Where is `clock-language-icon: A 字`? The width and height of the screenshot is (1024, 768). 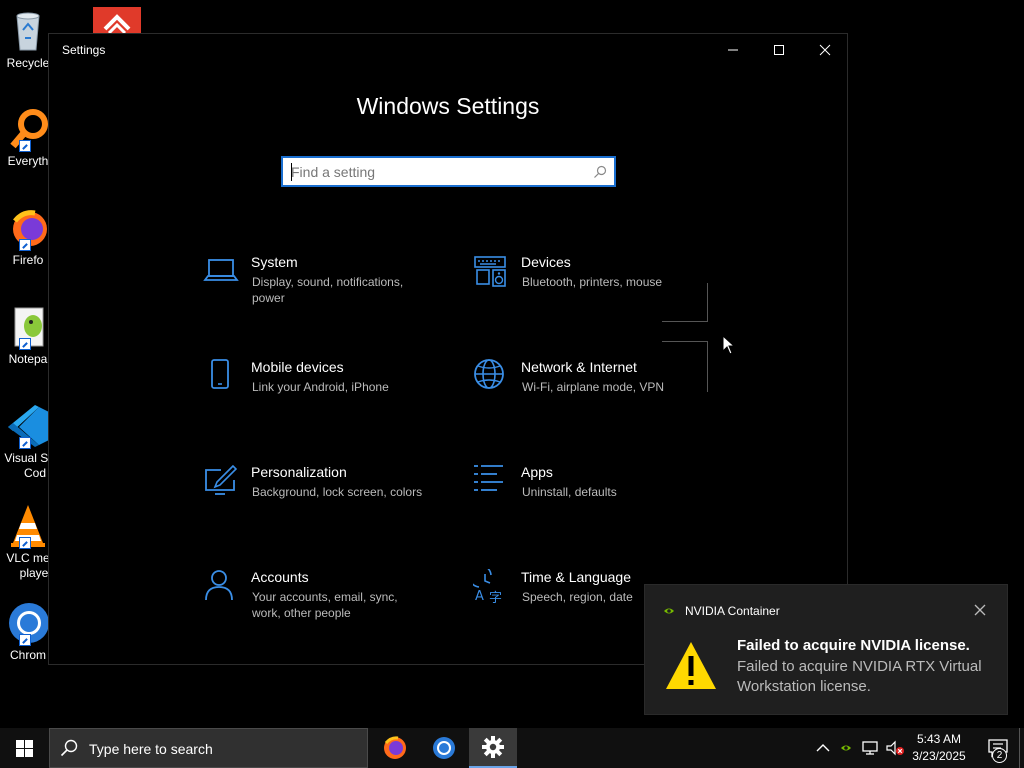
clock-language-icon: A 字 is located at coordinates (487, 587).